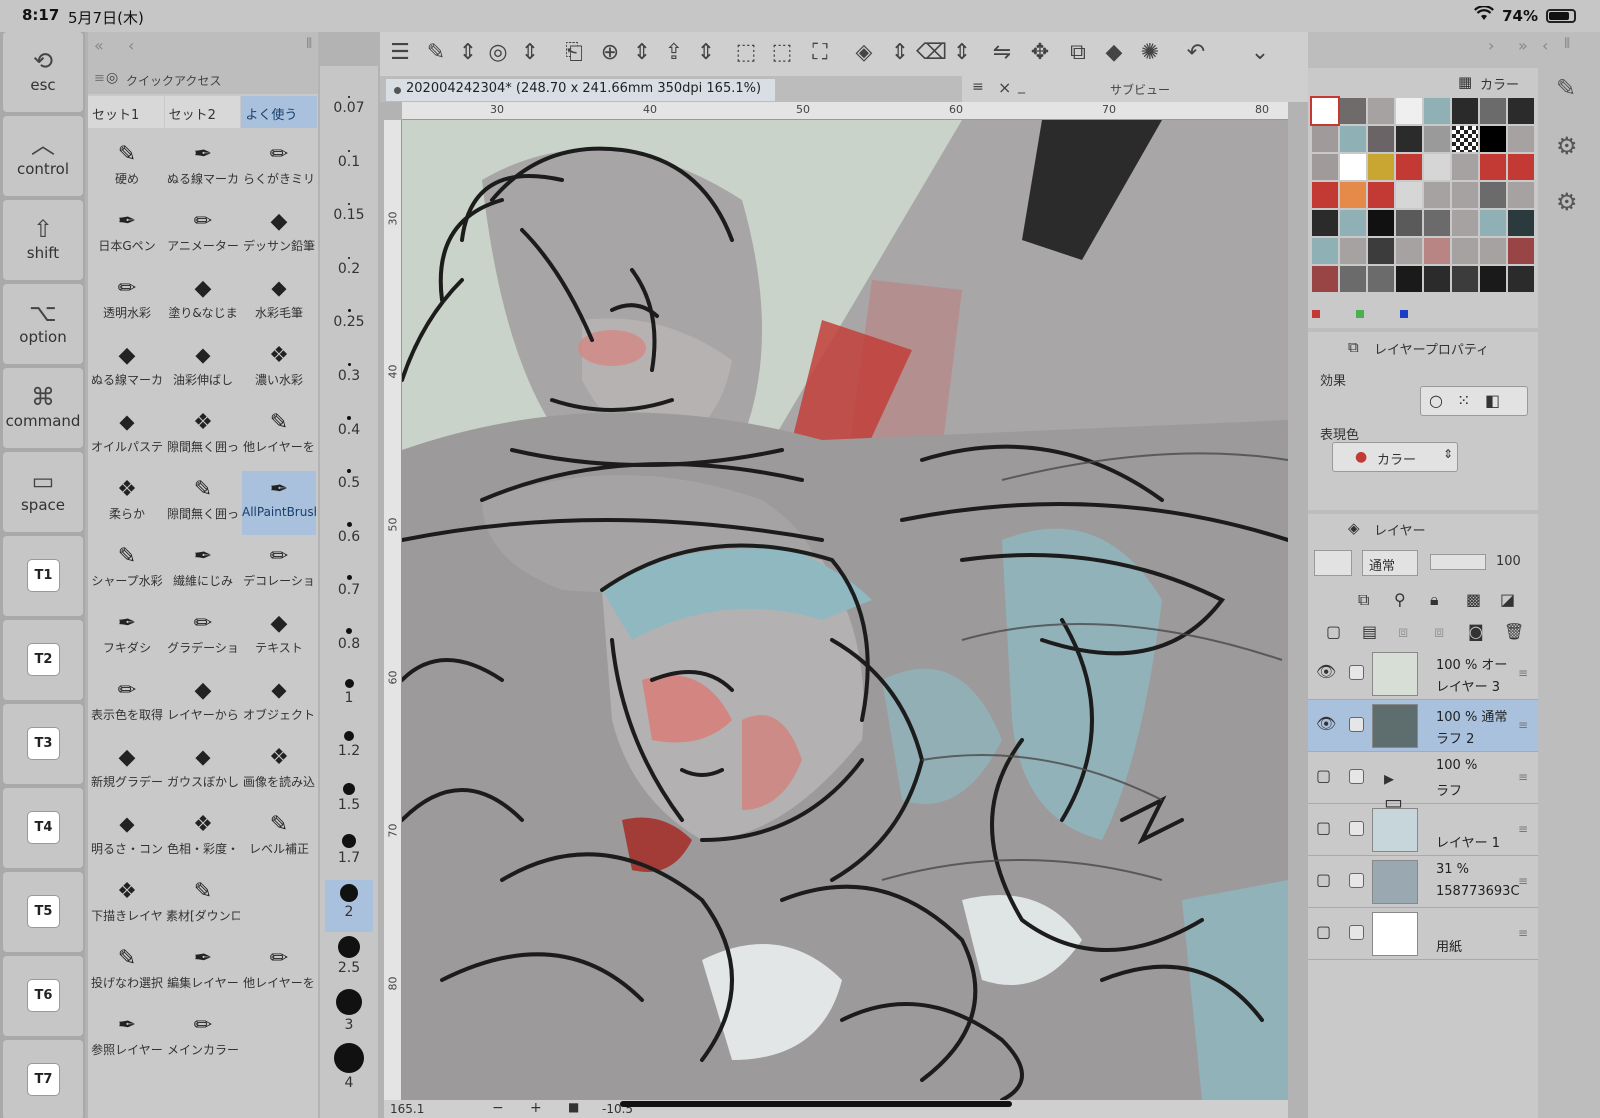  Describe the element at coordinates (279, 570) in the screenshot. I see `tool-item: ✏ デコレーショ` at that location.